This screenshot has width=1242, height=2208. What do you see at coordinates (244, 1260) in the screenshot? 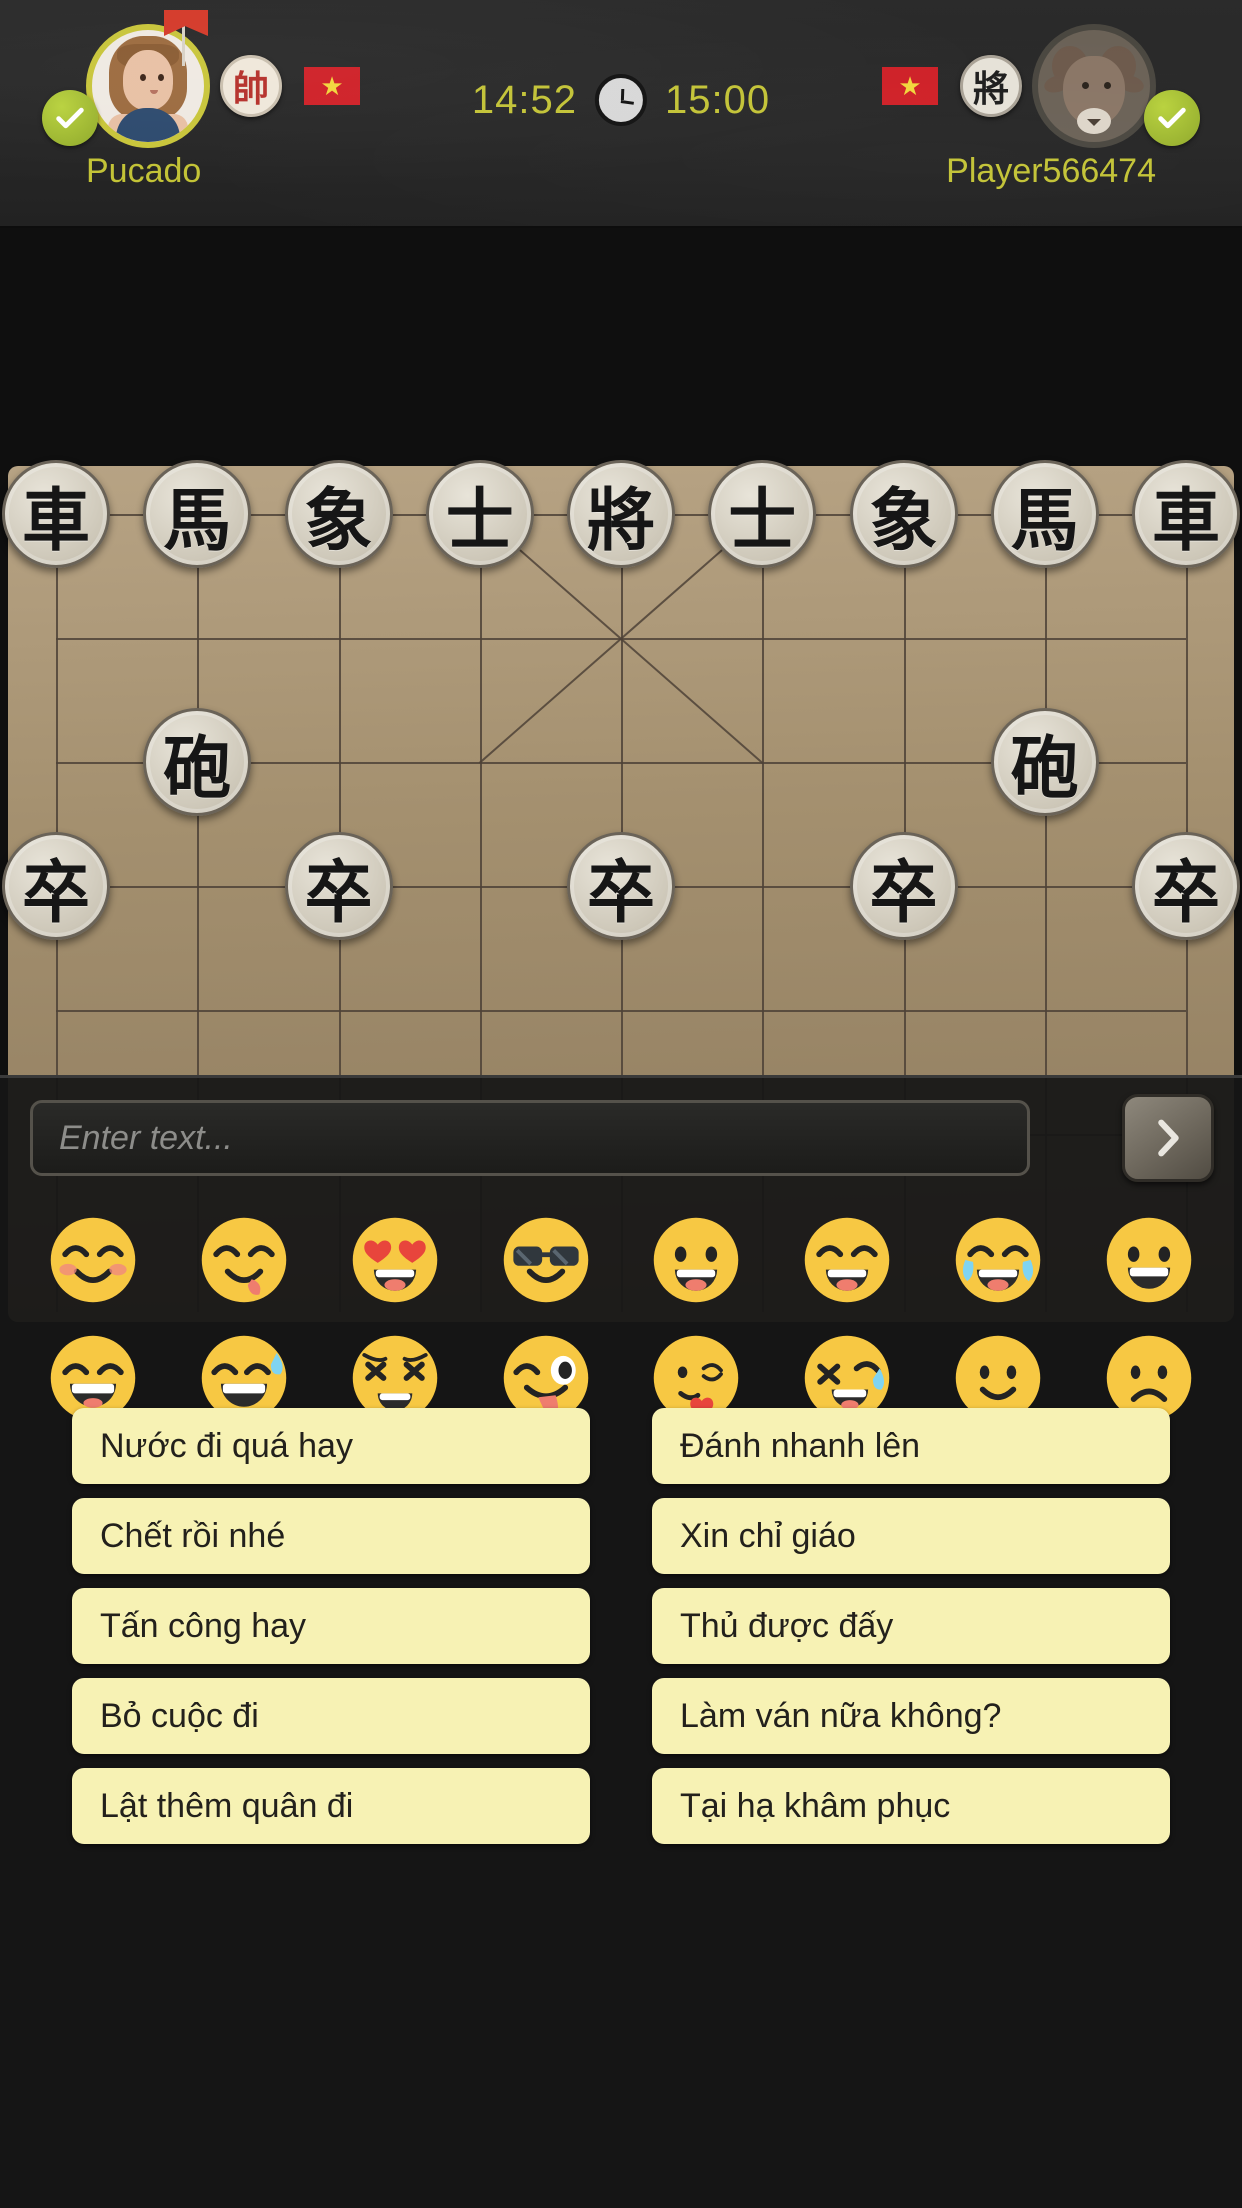
I see `face-savoring-food-emoji` at bounding box center [244, 1260].